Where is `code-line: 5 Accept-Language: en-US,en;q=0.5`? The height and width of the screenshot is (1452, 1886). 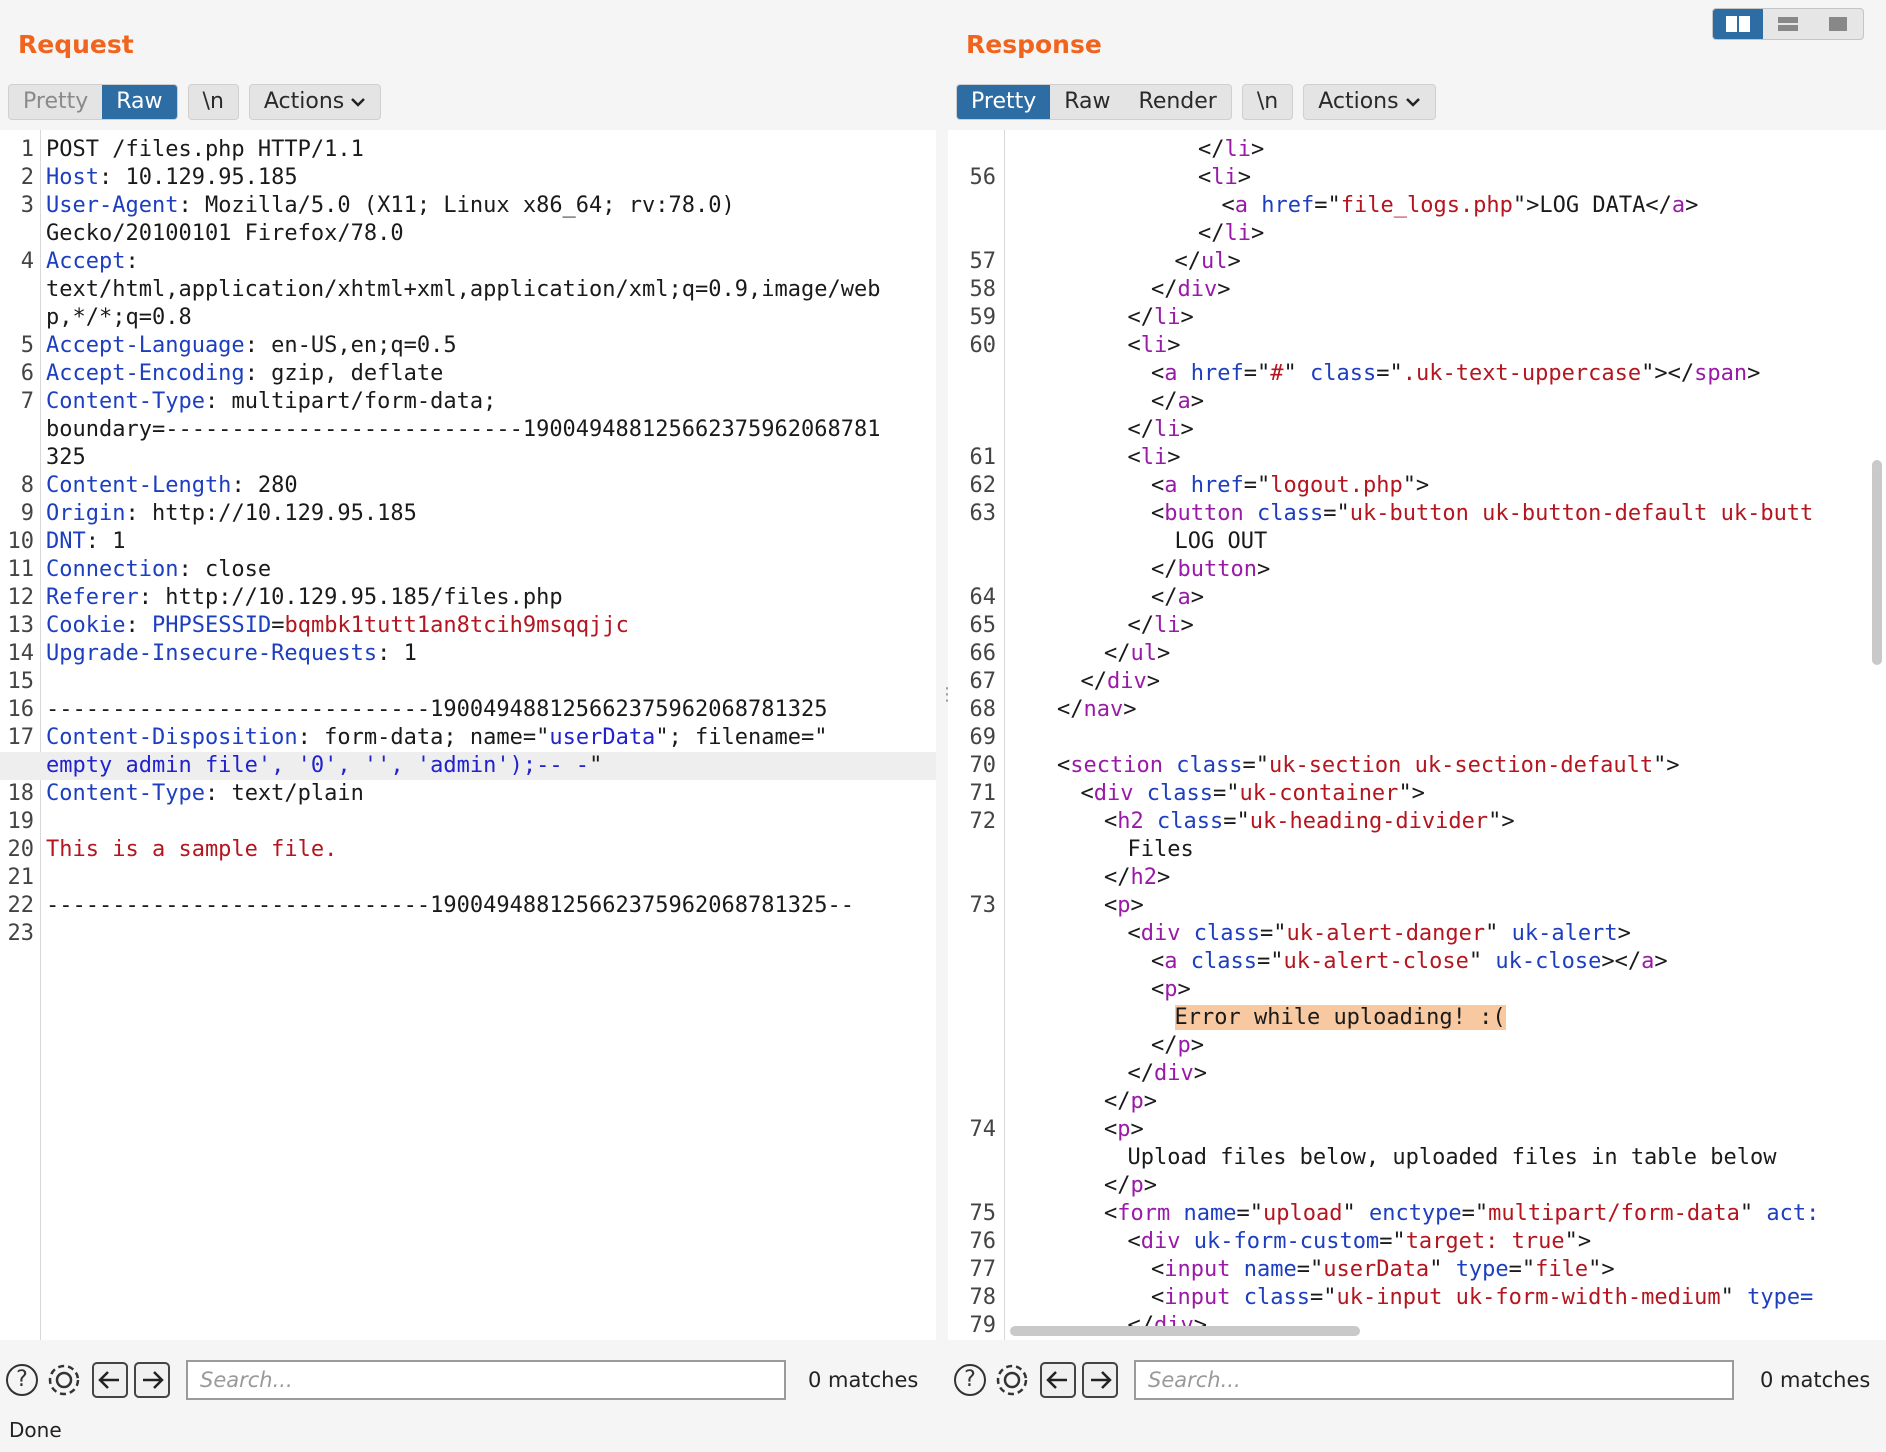 code-line: 5 Accept-Language: en-US,en;q=0.5 is located at coordinates (468, 346).